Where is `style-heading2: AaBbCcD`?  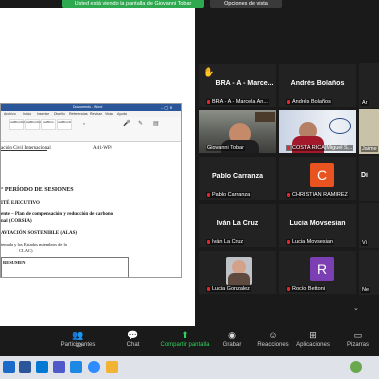
style-heading2: AaBbCcD is located at coordinates (64, 124).